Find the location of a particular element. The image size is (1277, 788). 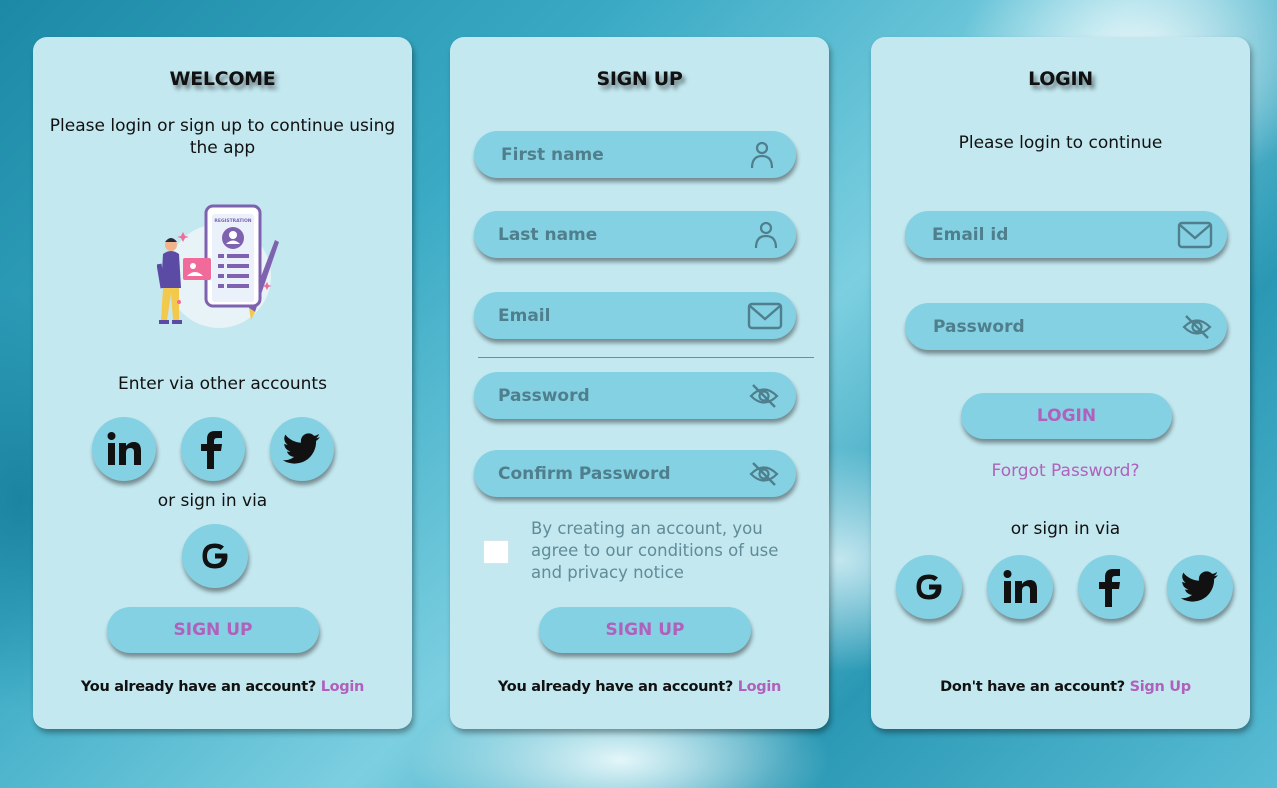

first-name-field: First name is located at coordinates (635, 154).